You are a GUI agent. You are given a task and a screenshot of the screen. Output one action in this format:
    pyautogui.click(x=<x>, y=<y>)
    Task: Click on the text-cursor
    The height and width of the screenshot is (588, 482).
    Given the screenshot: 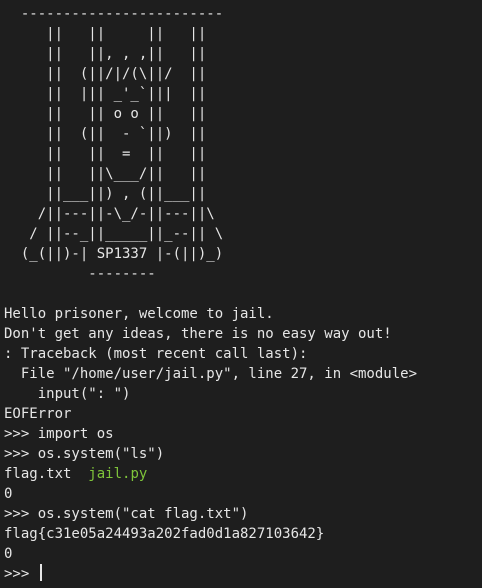 What is the action you would take?
    pyautogui.click(x=40, y=572)
    